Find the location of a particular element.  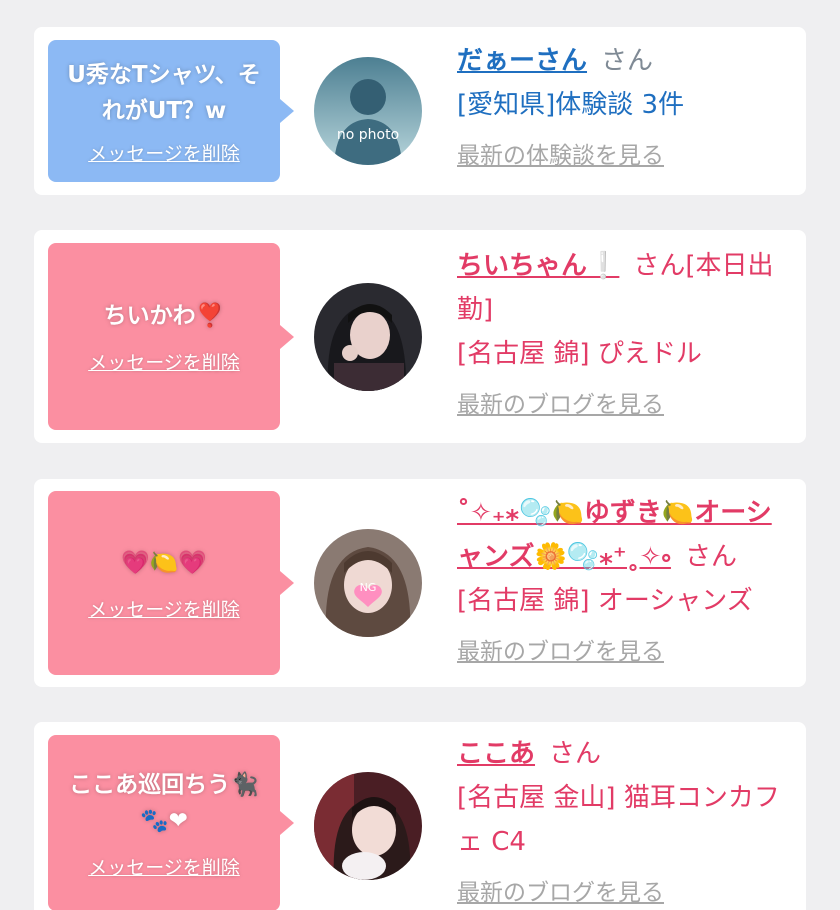

name-line: だぁーさん さん is located at coordinates (627, 61).